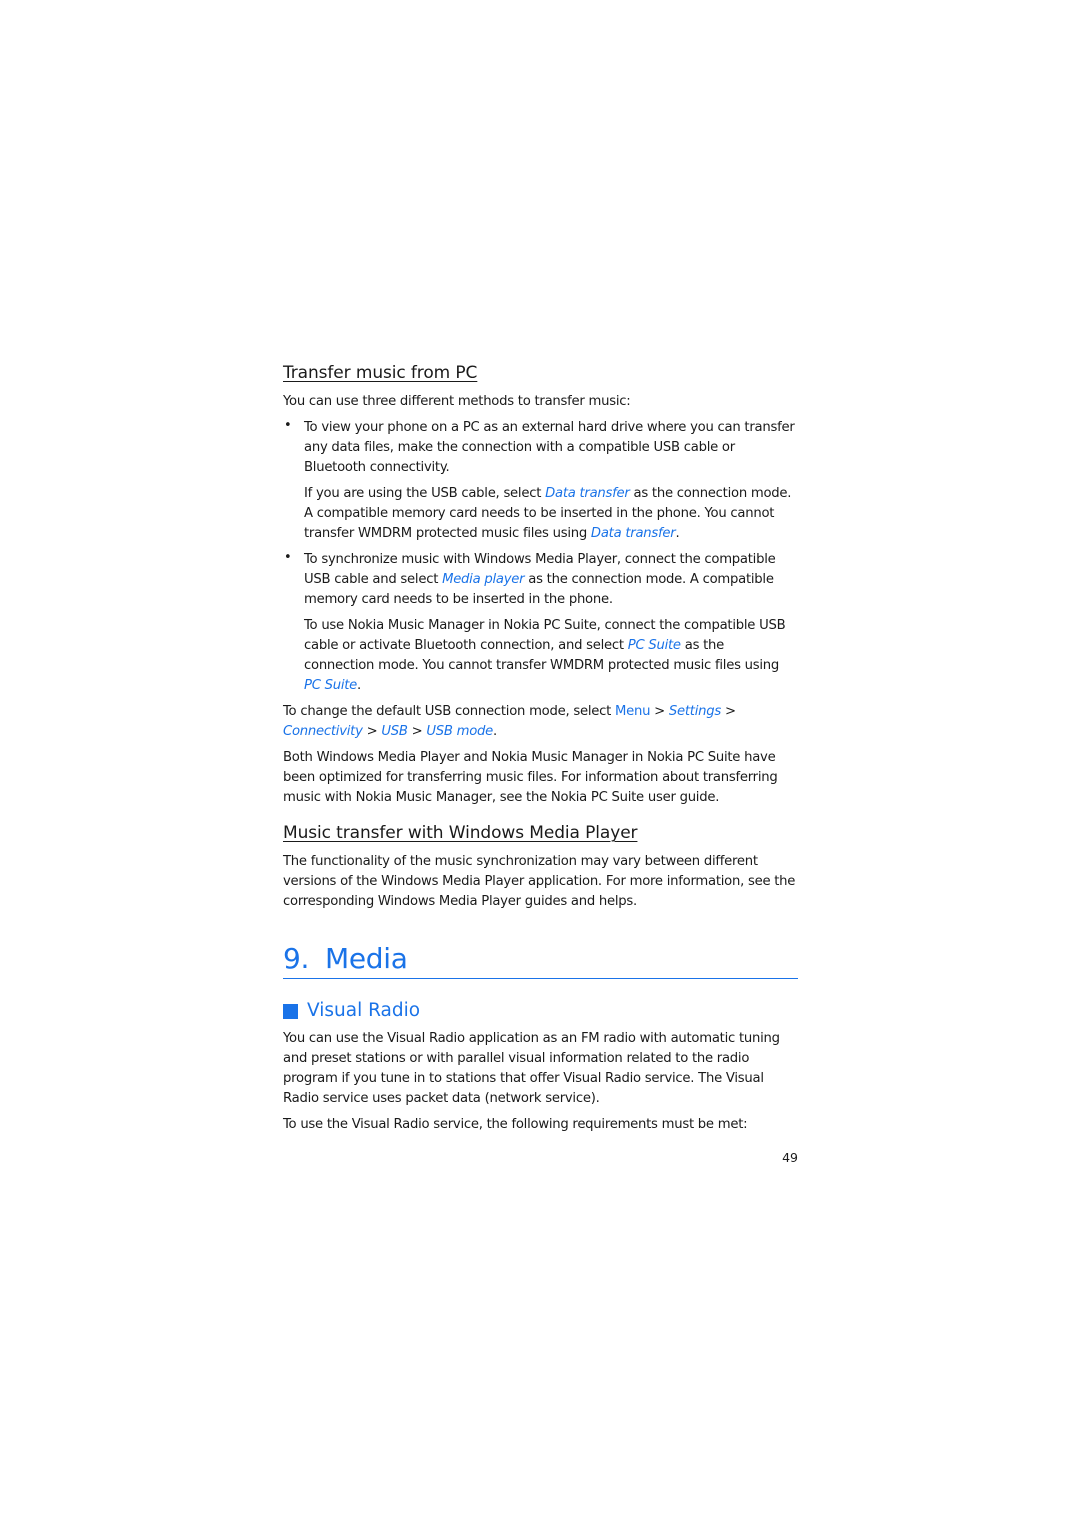 Image resolution: width=1080 pixels, height=1528 pixels. What do you see at coordinates (425, 493) in the screenshot?
I see `text-span: If you are using the USB cable, select` at bounding box center [425, 493].